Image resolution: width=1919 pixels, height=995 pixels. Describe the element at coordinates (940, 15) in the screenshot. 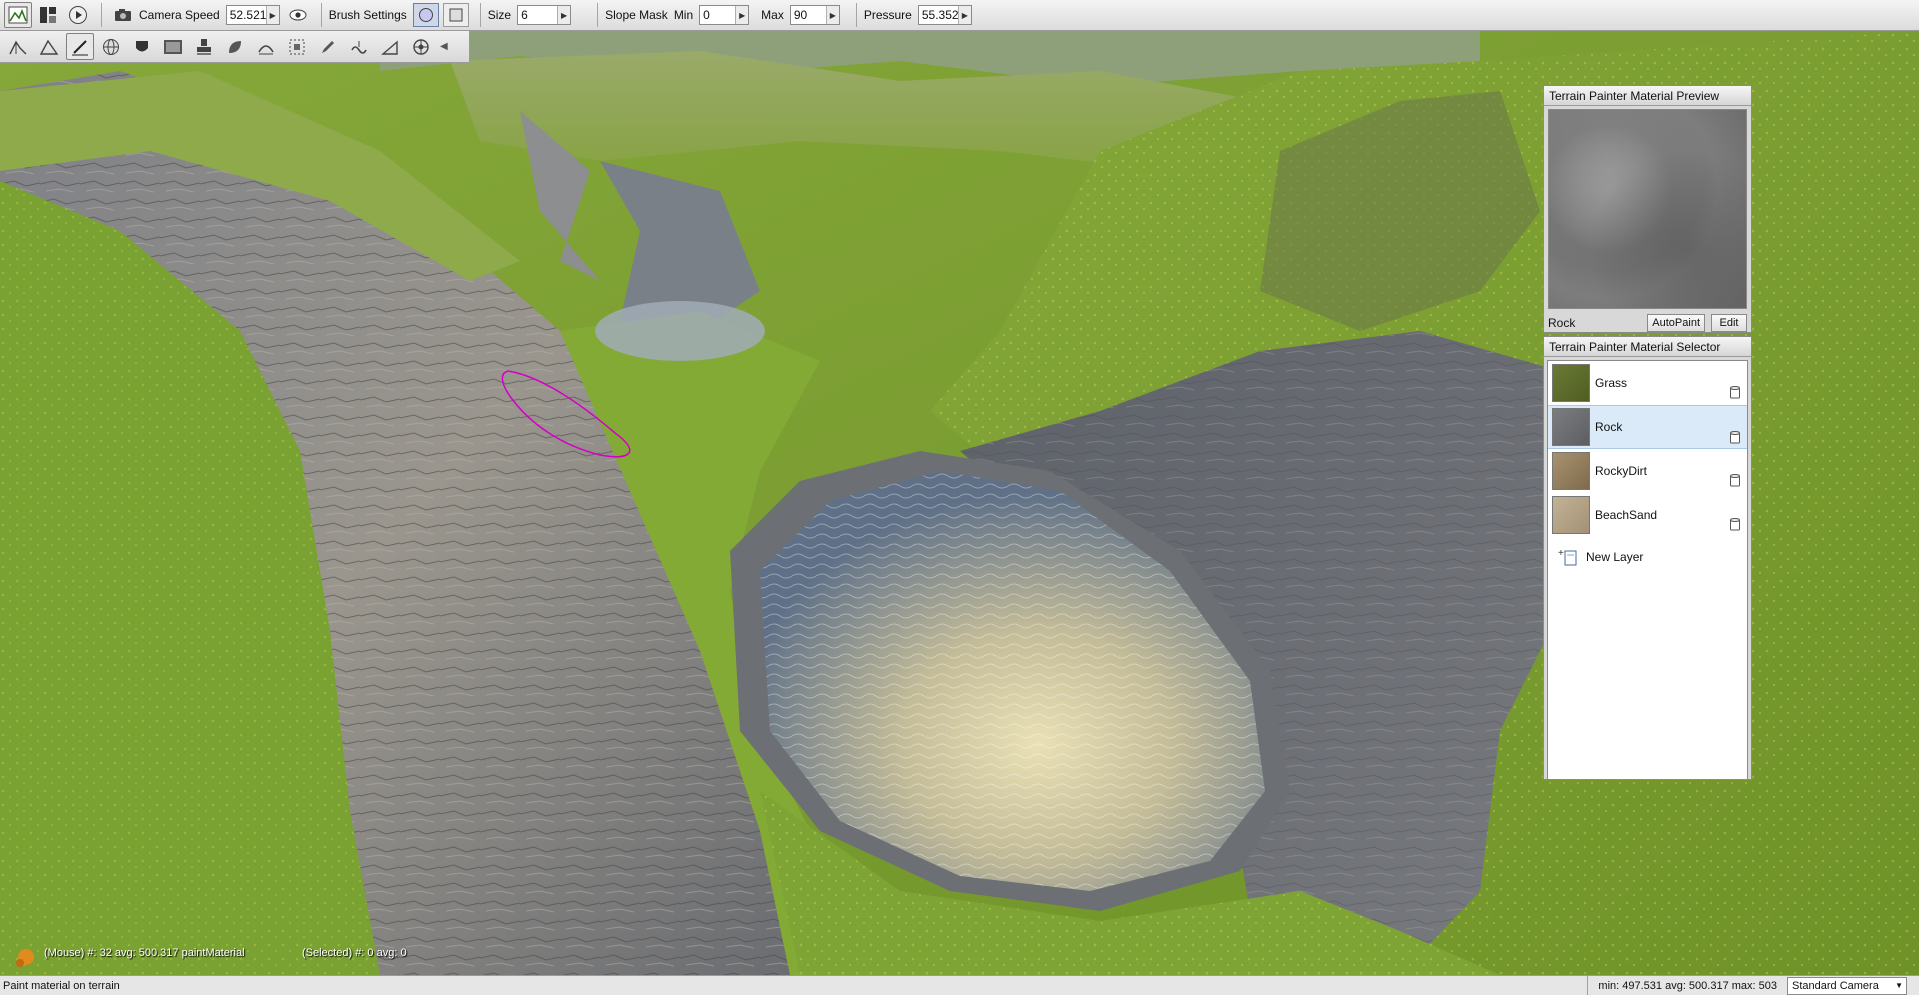

I see `pressure-value: 55.352` at that location.